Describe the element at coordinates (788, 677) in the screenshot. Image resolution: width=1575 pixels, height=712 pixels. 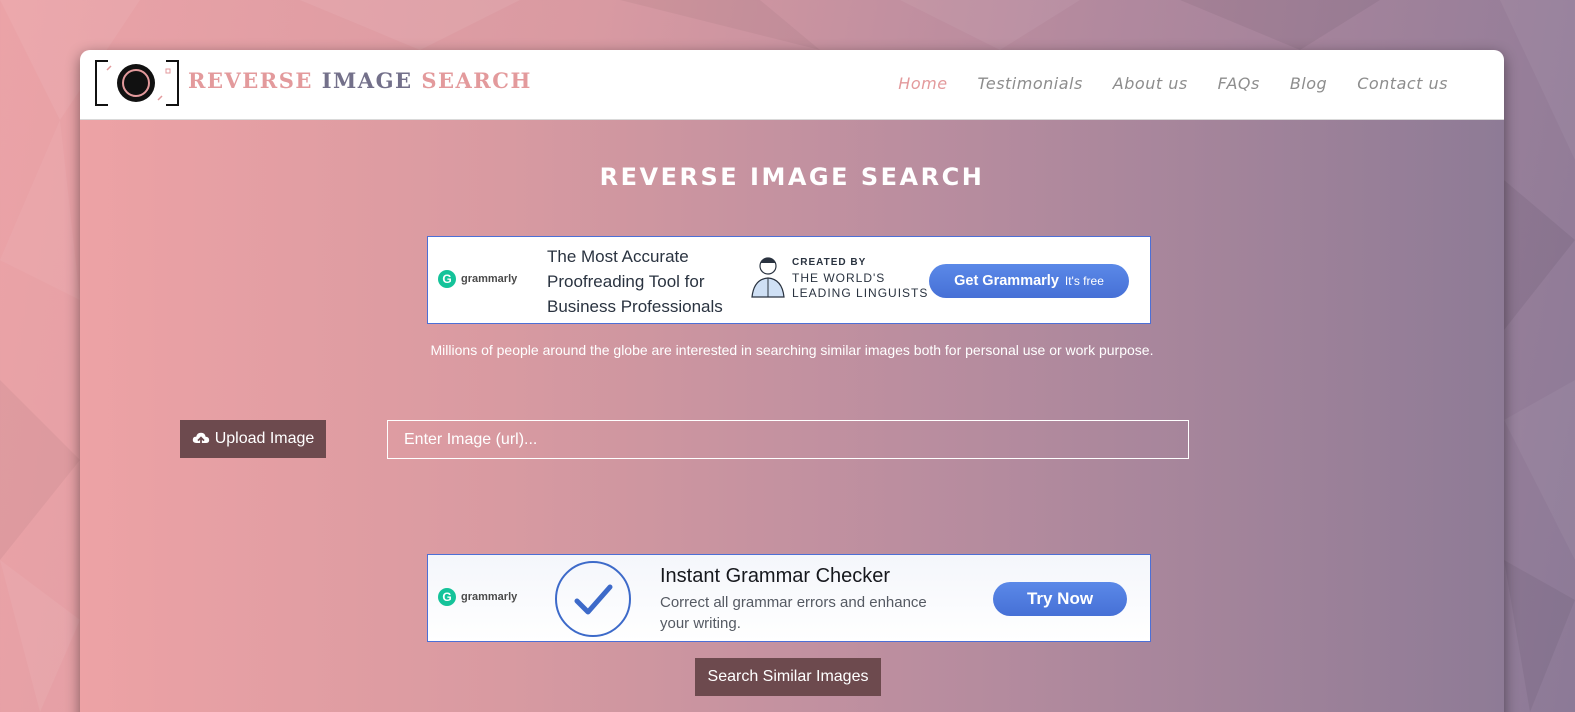
I see `search-similar-images-button: Search Similar Images` at that location.